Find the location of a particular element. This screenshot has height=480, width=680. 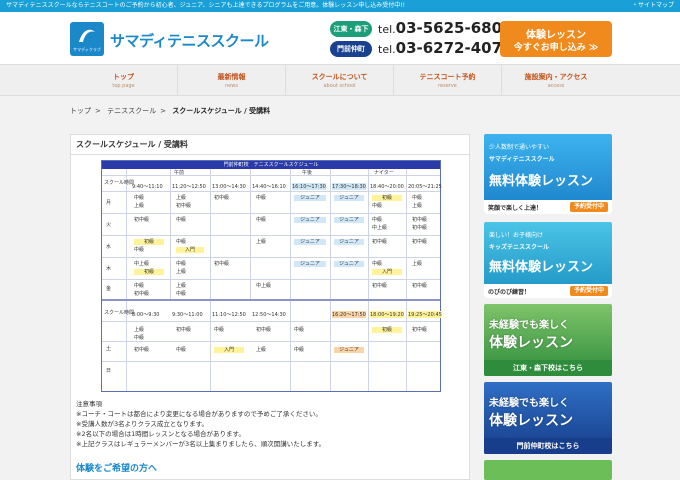

banner-partial is located at coordinates (548, 470).